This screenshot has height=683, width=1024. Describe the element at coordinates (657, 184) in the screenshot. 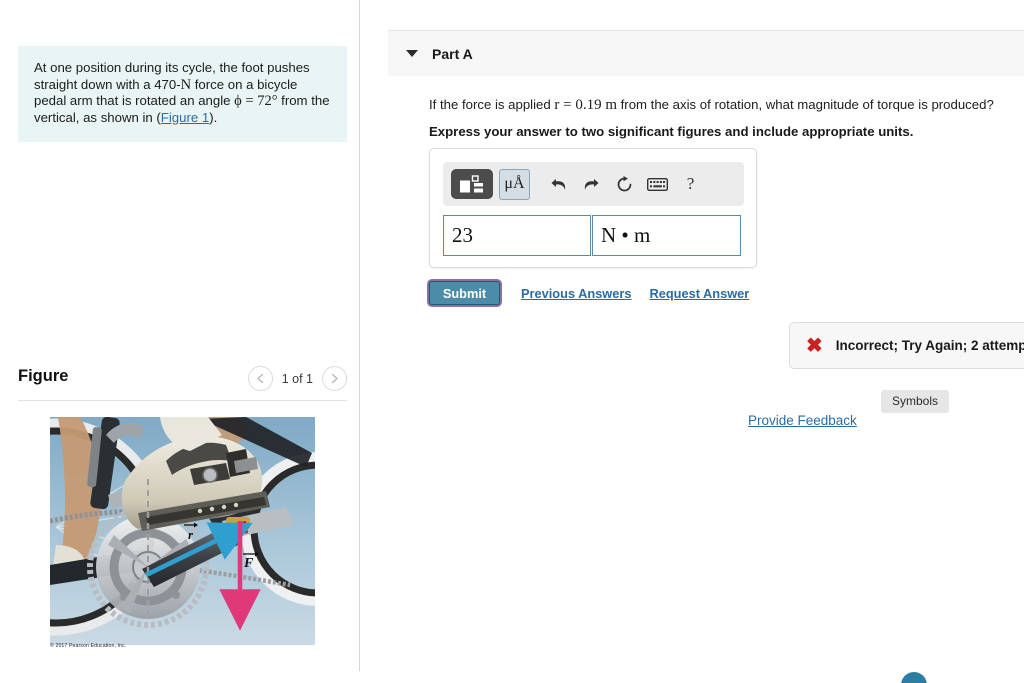

I see `keyboard-icon` at that location.